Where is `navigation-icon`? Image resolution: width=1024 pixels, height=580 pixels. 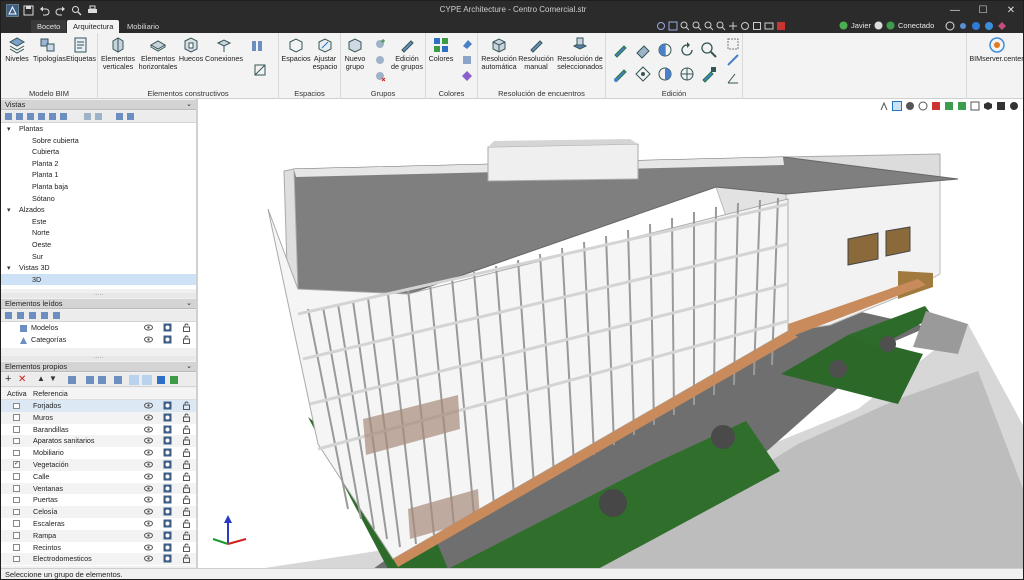 navigation-icon is located at coordinates (660, 26).